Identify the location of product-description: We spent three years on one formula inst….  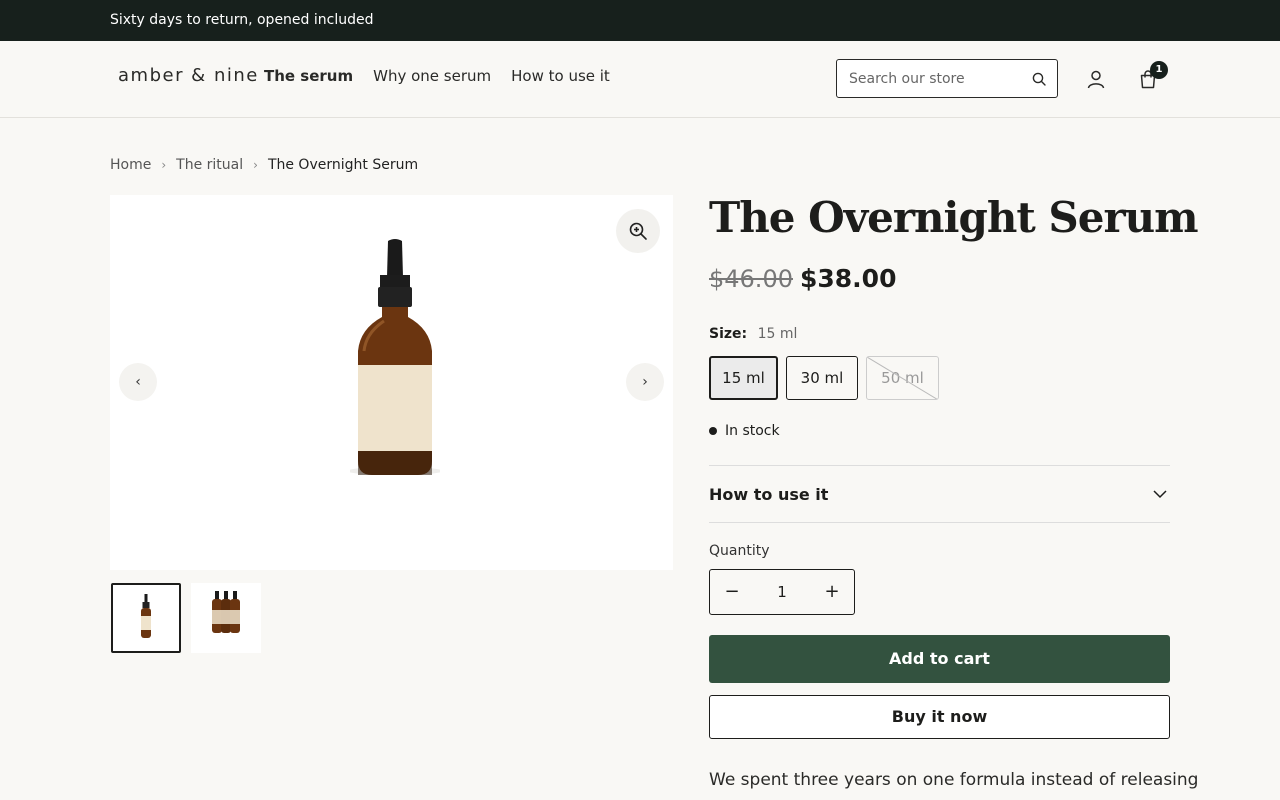
(954, 780).